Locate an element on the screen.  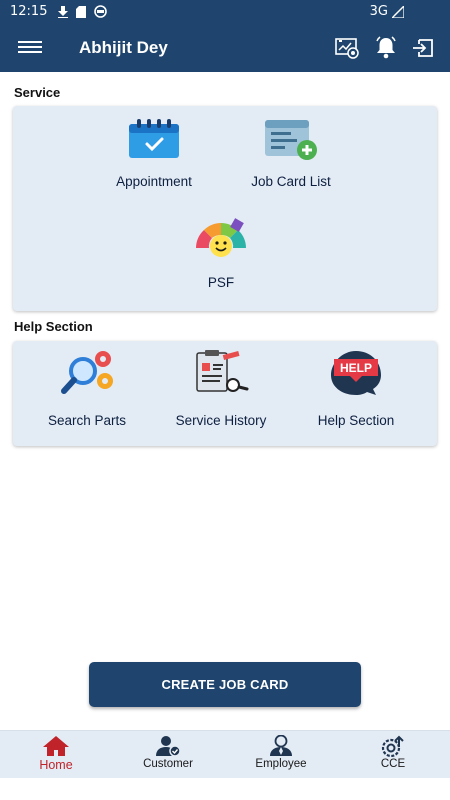
download-icon is located at coordinates (63, 11).